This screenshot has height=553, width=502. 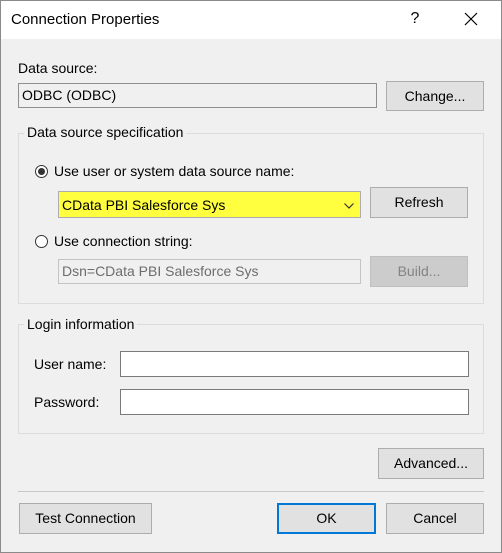 I want to click on dsn-select: CData PBI Salesforce Sys, so click(x=209, y=204).